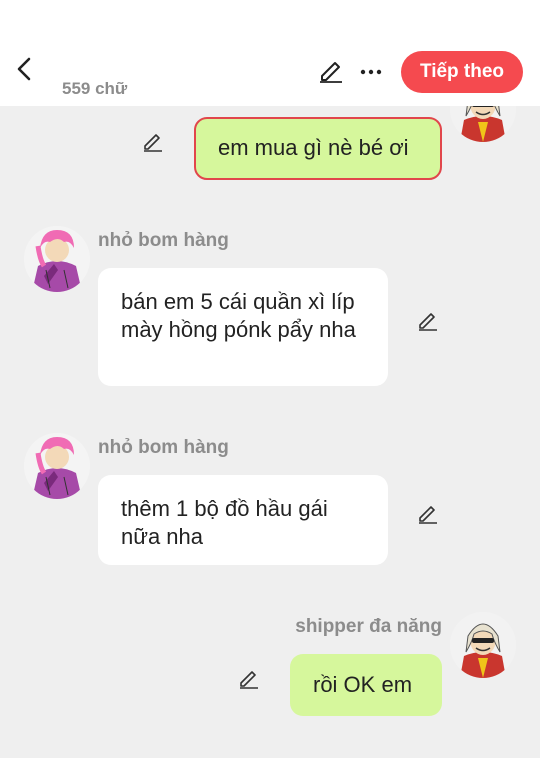  I want to click on sender-name: shipper đa năng, so click(368, 626).